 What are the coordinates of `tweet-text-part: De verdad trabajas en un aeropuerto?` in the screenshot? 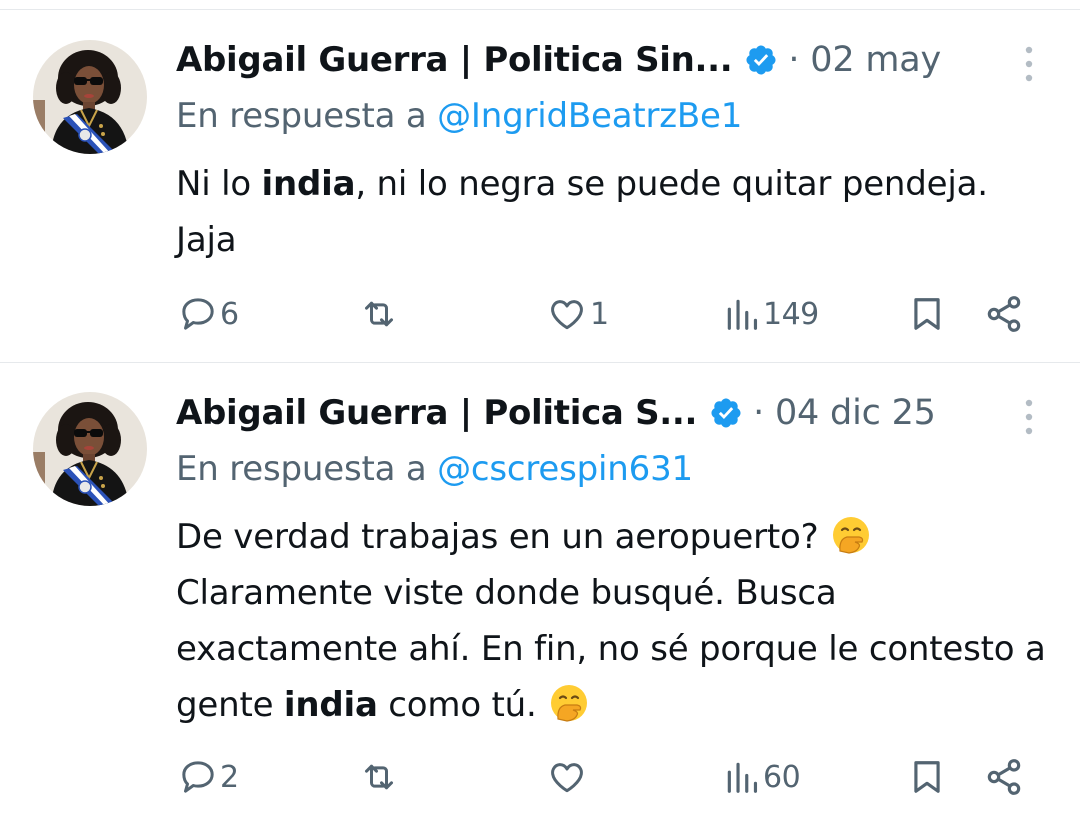 It's located at (497, 537).